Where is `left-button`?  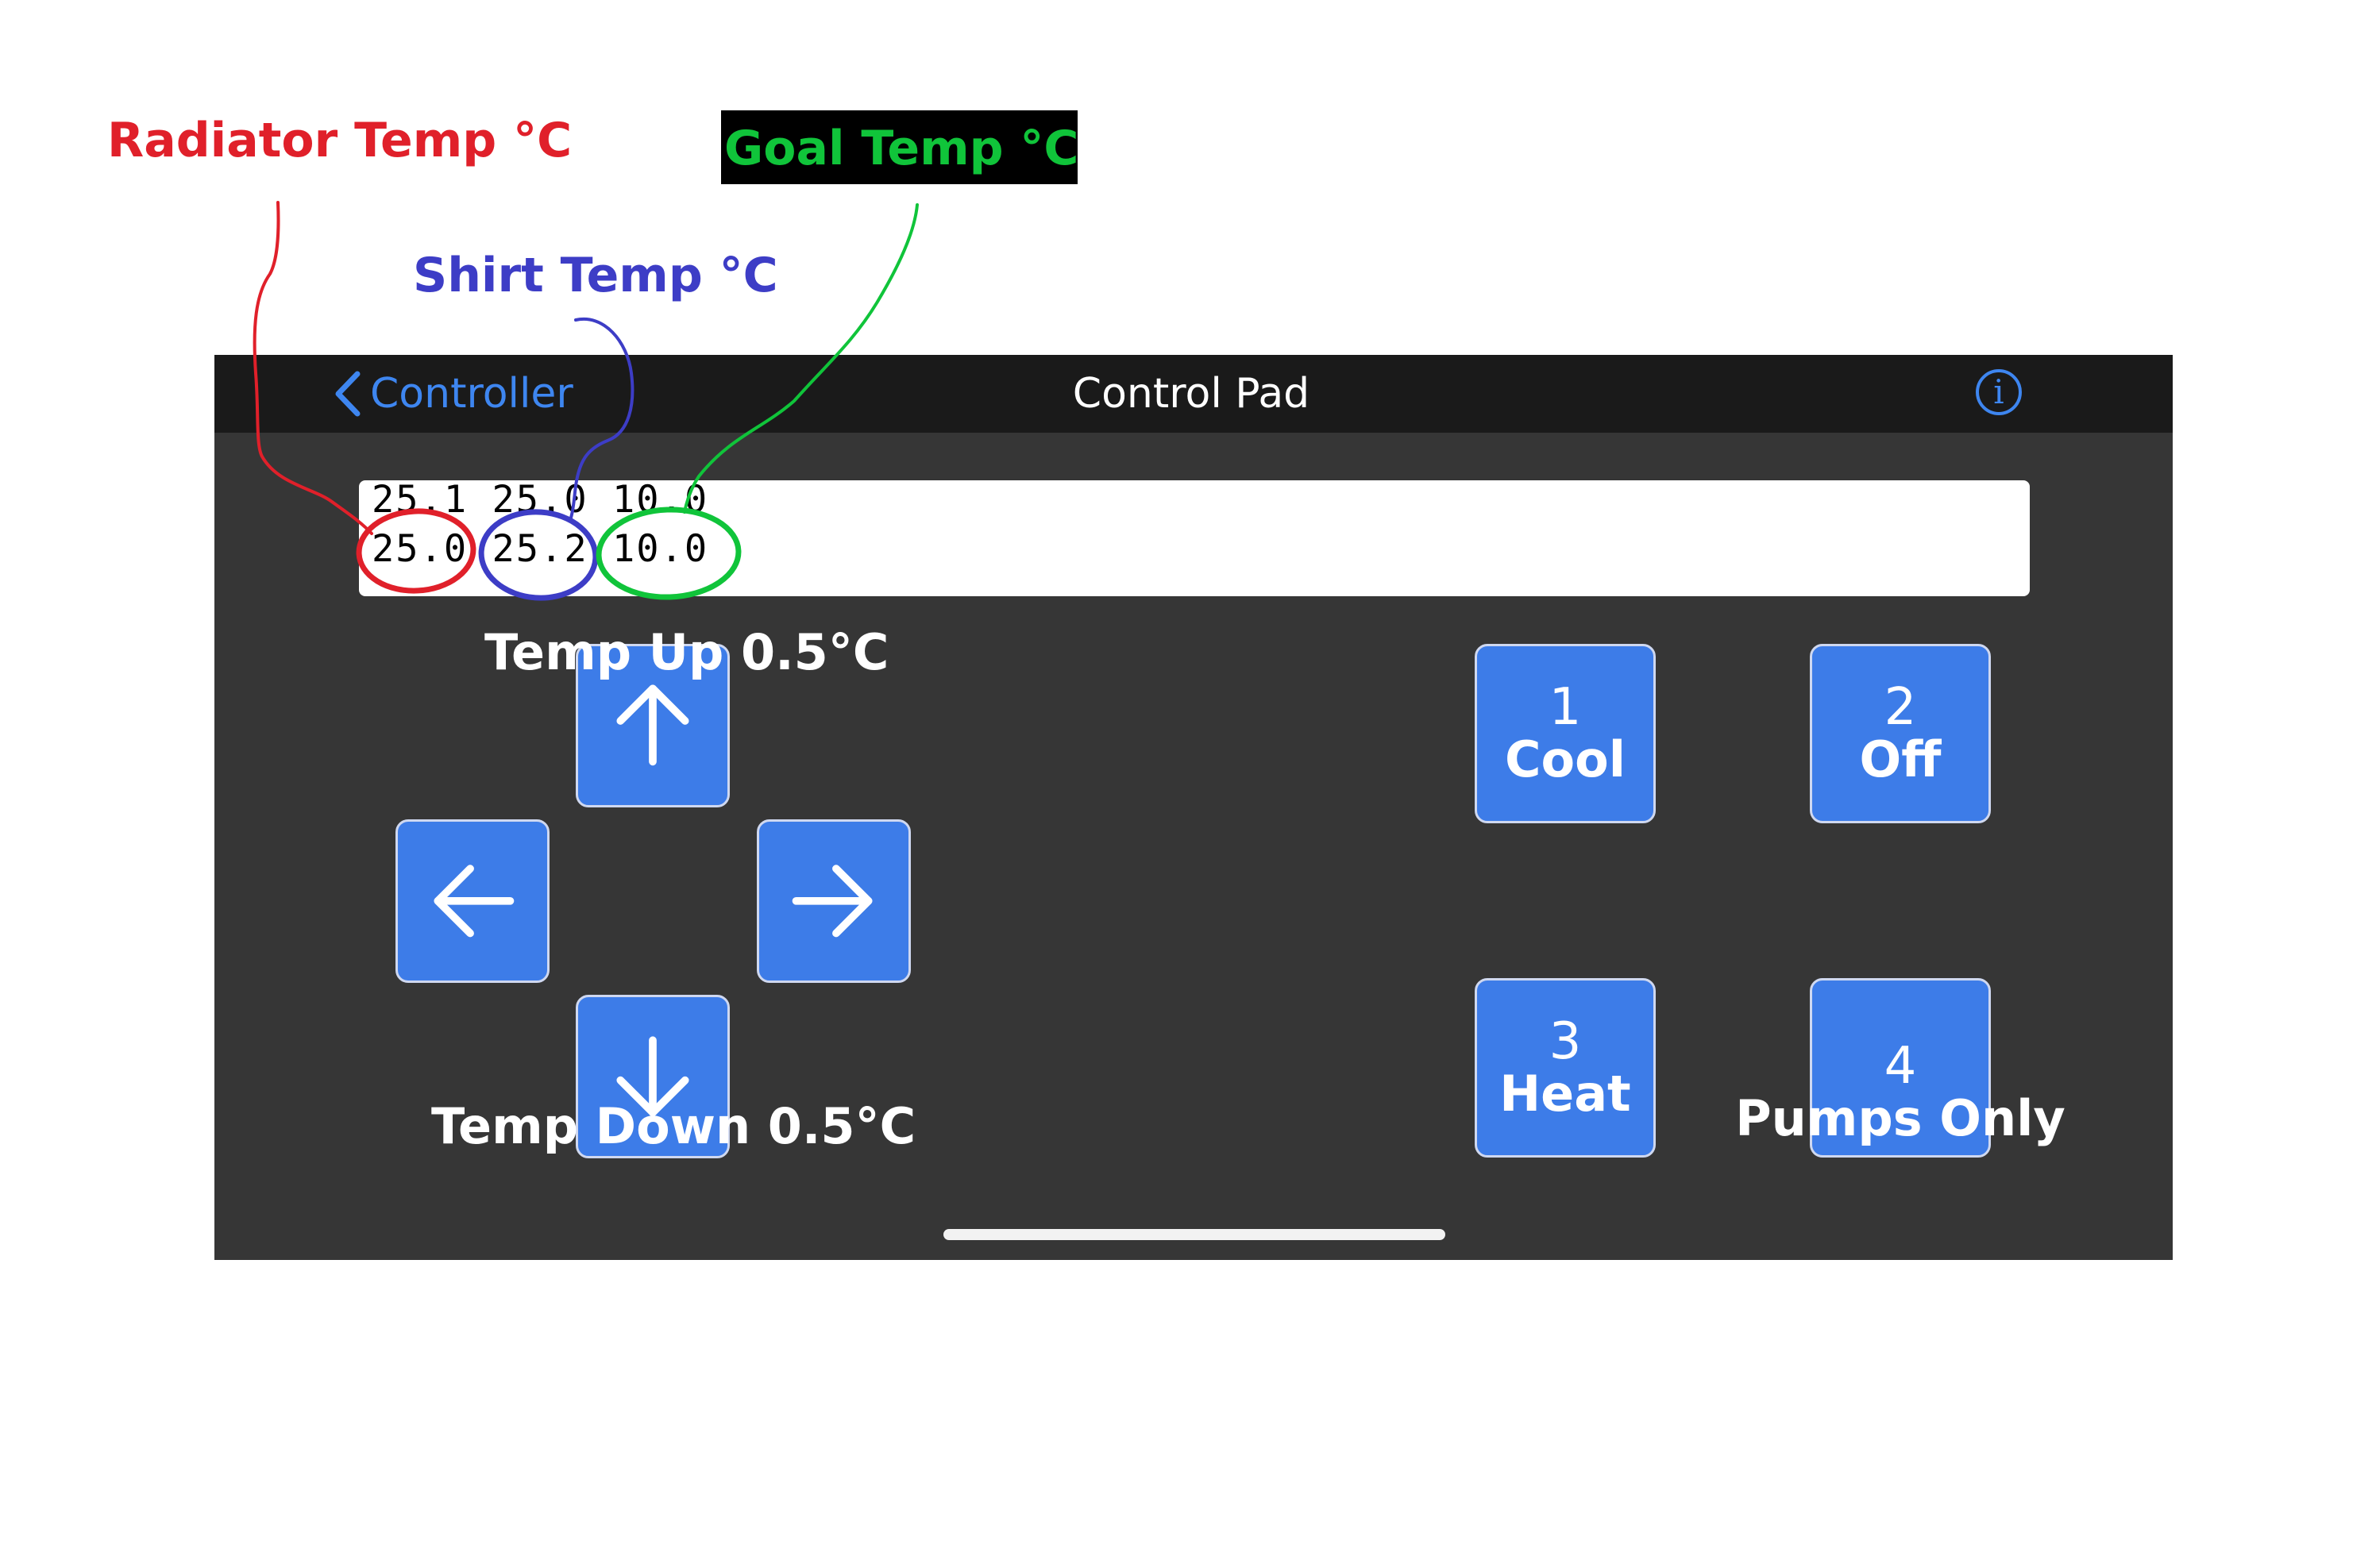
left-button is located at coordinates (472, 901).